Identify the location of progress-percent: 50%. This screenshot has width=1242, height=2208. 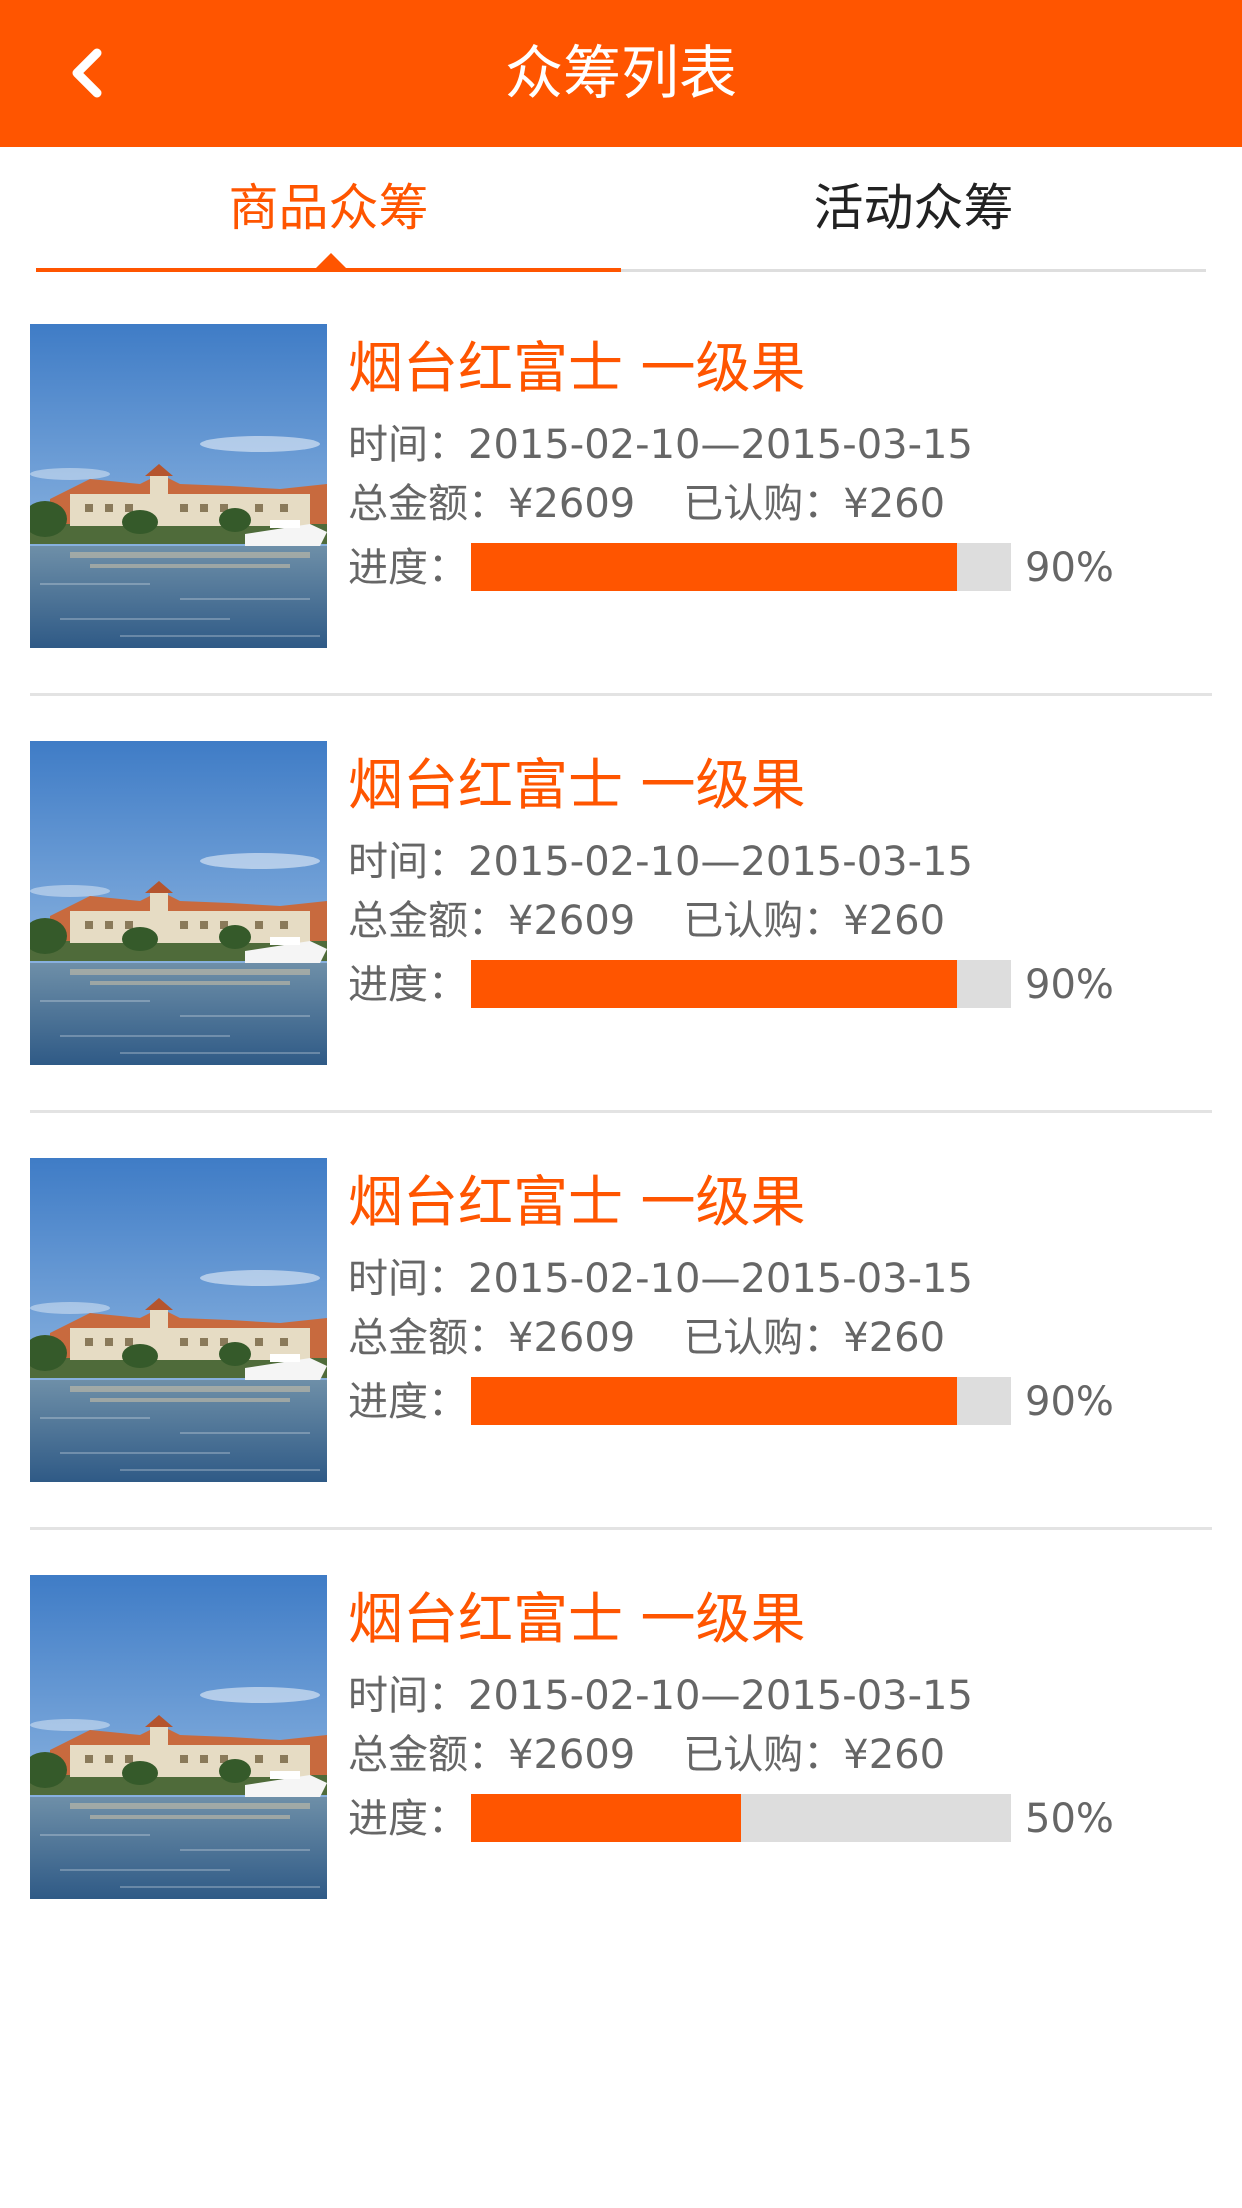
(1069, 1819).